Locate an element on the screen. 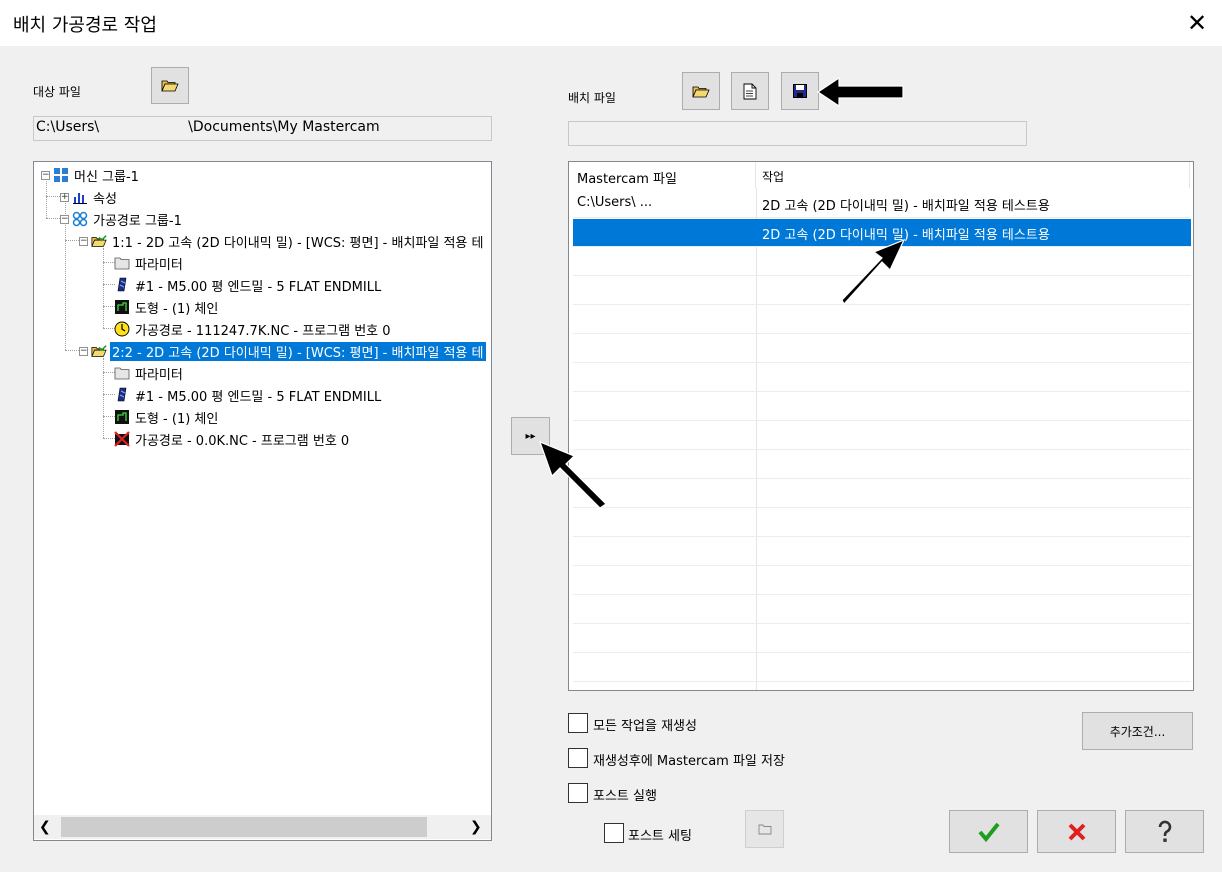 The height and width of the screenshot is (872, 1222). batch-file-label: 배치 파일 is located at coordinates (592, 98).